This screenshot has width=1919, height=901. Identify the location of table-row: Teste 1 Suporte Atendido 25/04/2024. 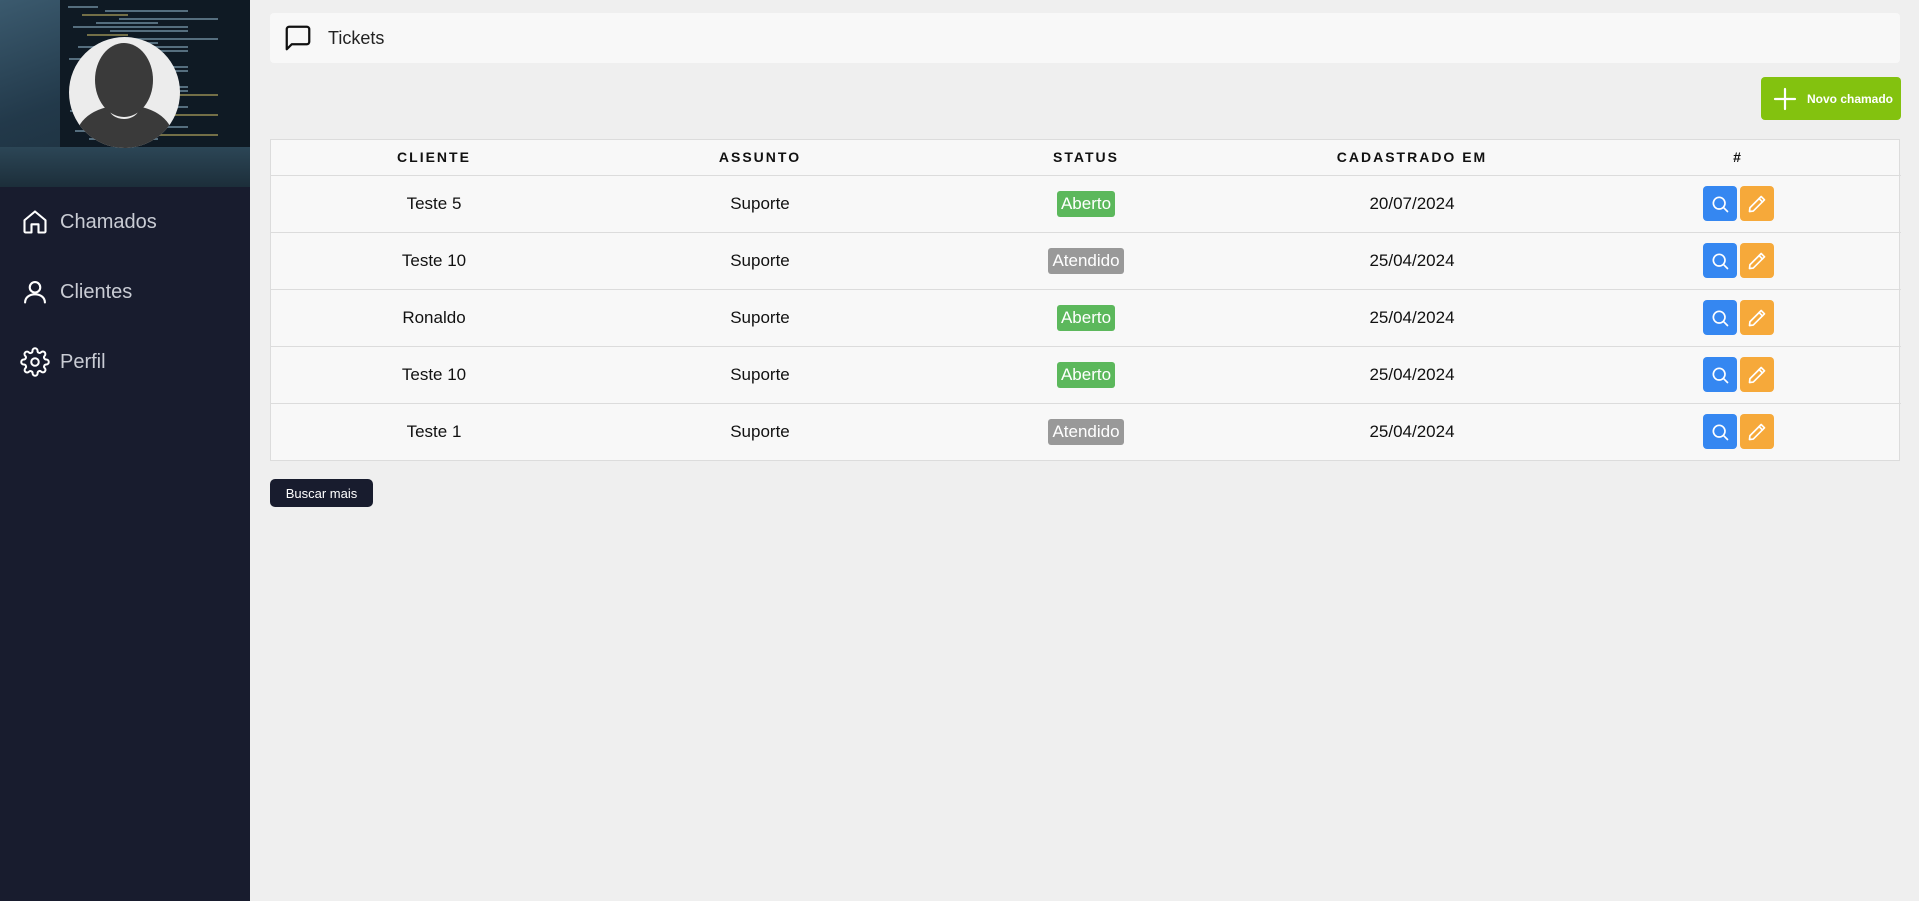
(1086, 431).